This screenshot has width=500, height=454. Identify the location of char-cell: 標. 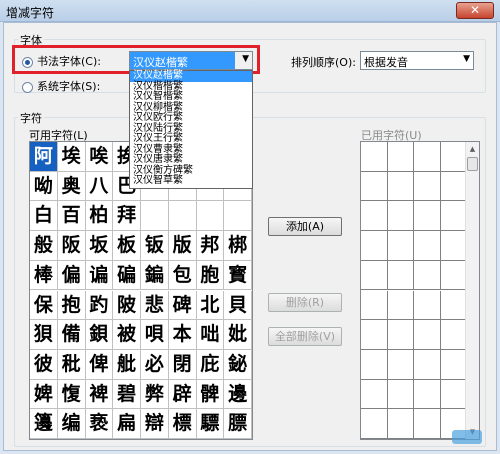
(182, 424).